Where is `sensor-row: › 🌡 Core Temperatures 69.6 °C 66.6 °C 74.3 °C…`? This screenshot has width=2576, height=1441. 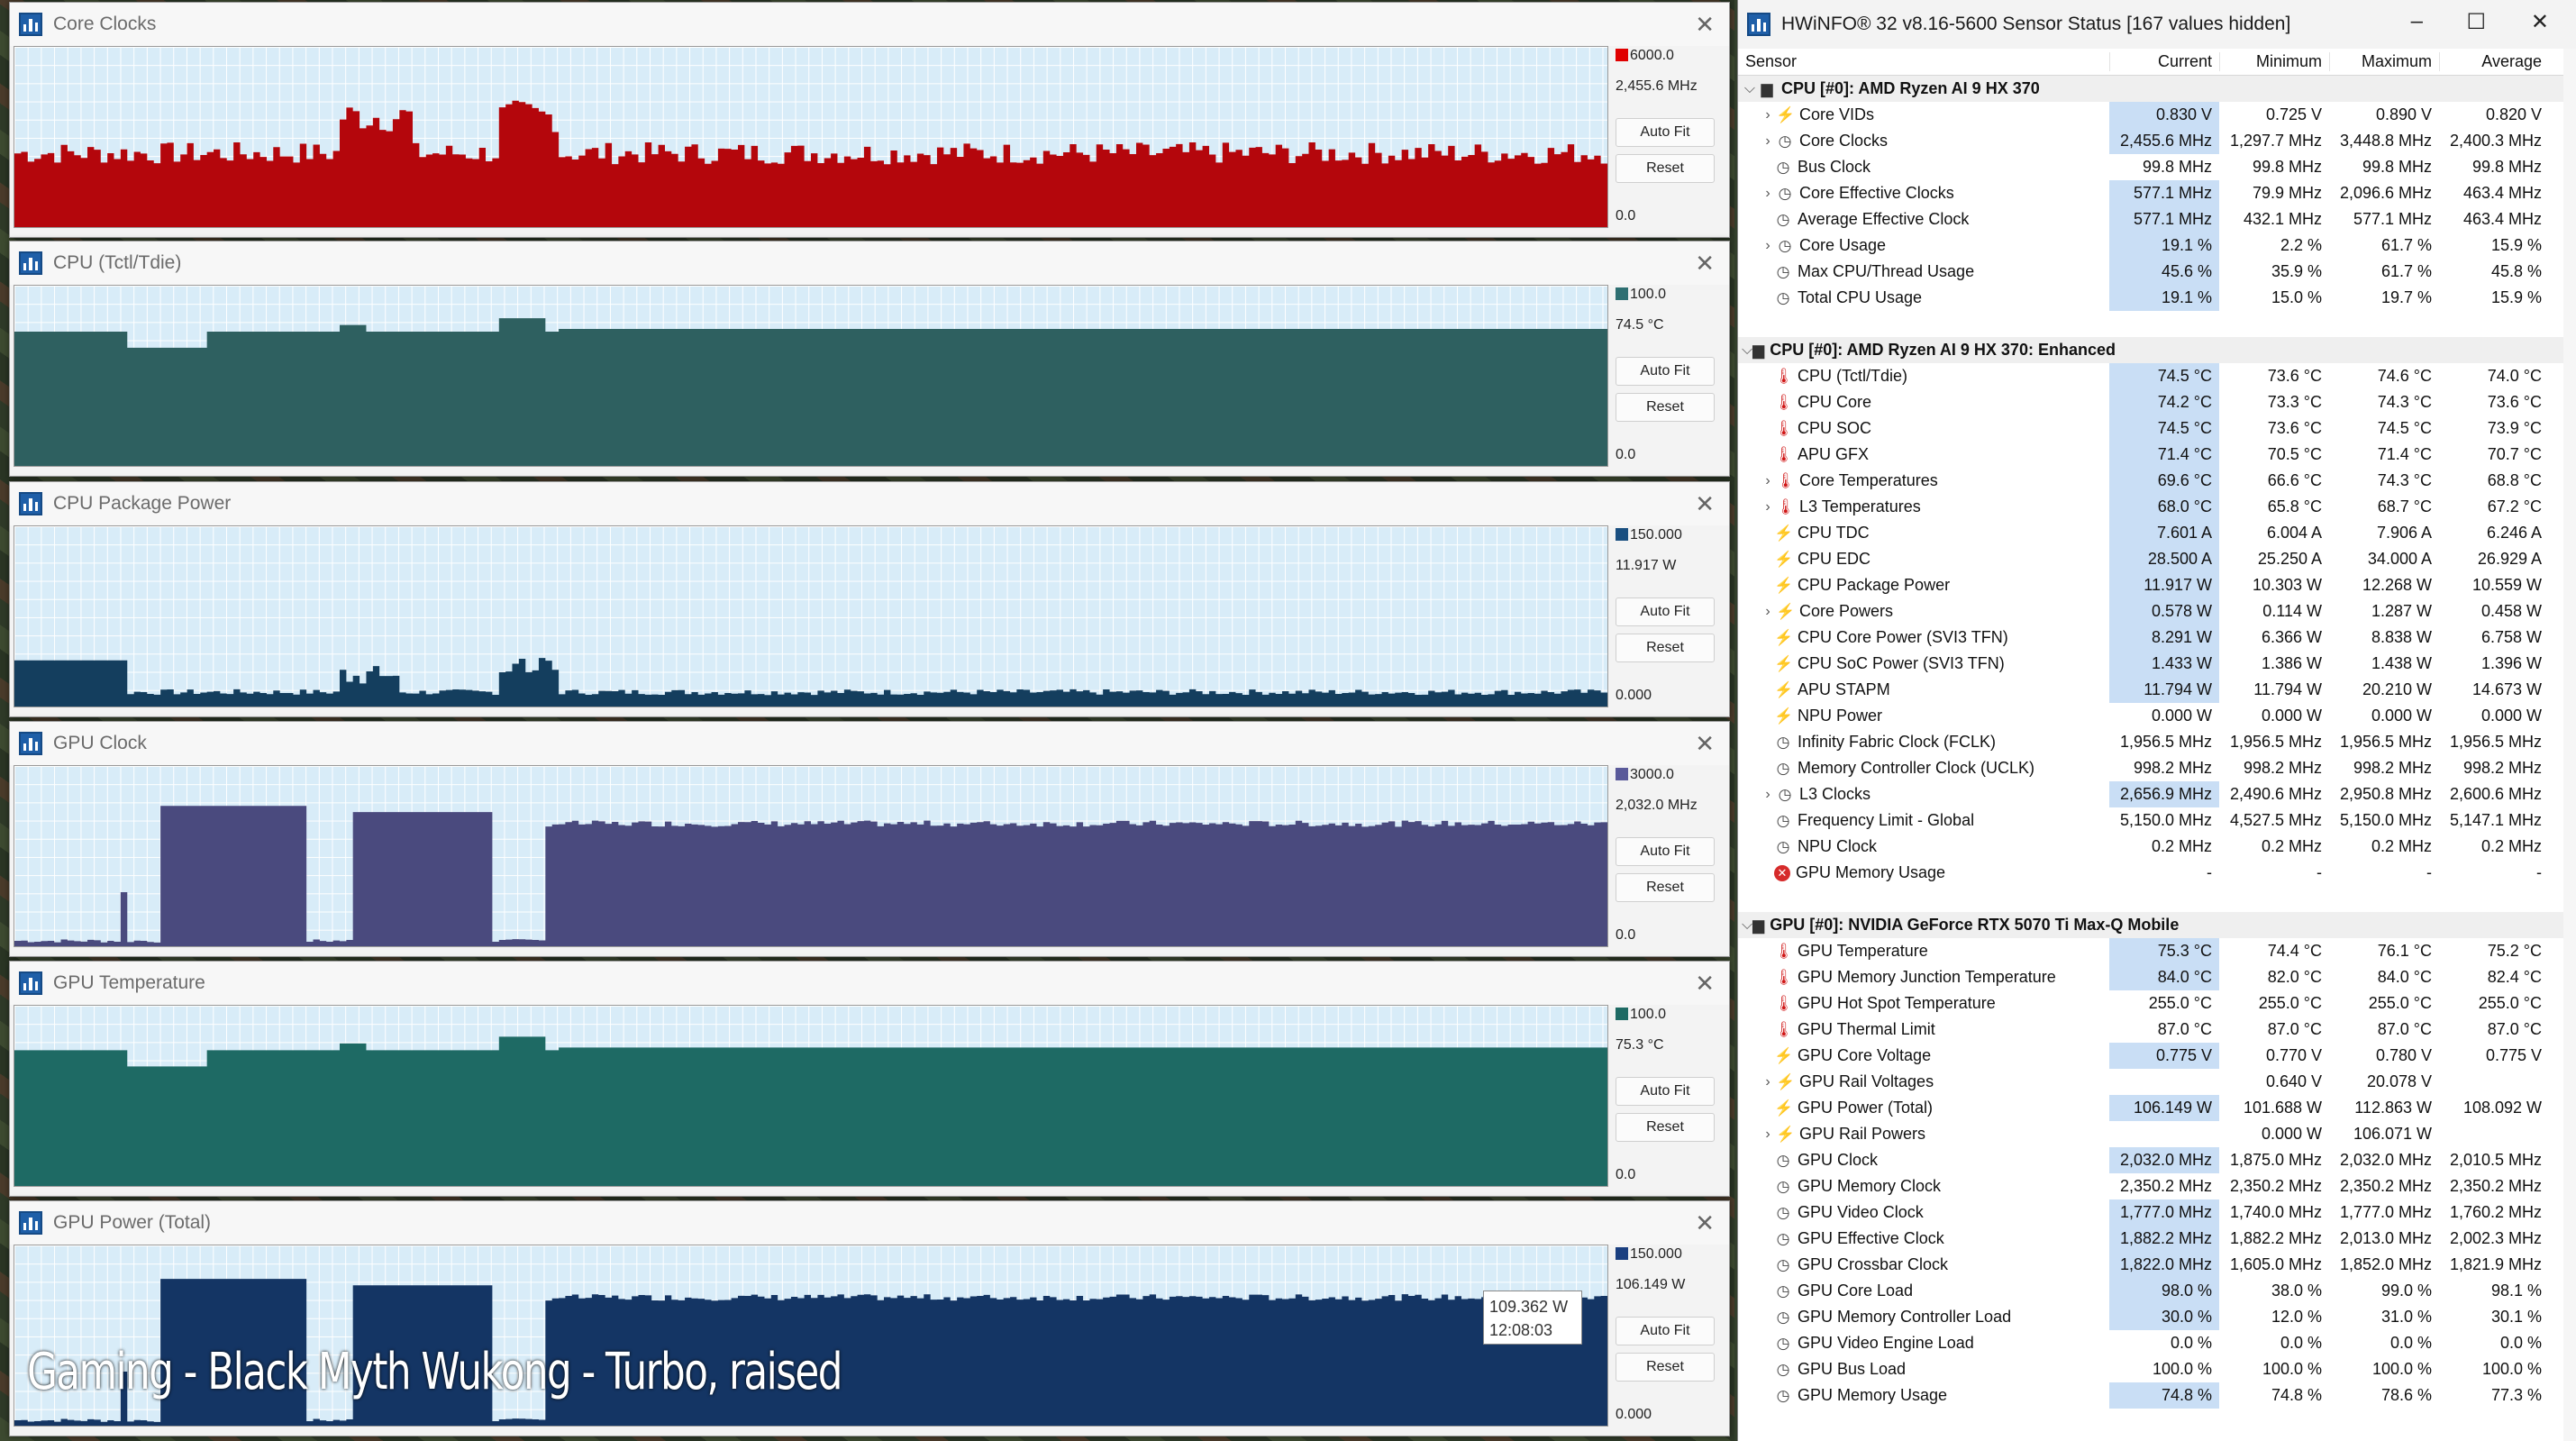 sensor-row: › 🌡 Core Temperatures 69.6 °C 66.6 °C 74.3 °C… is located at coordinates (2157, 481).